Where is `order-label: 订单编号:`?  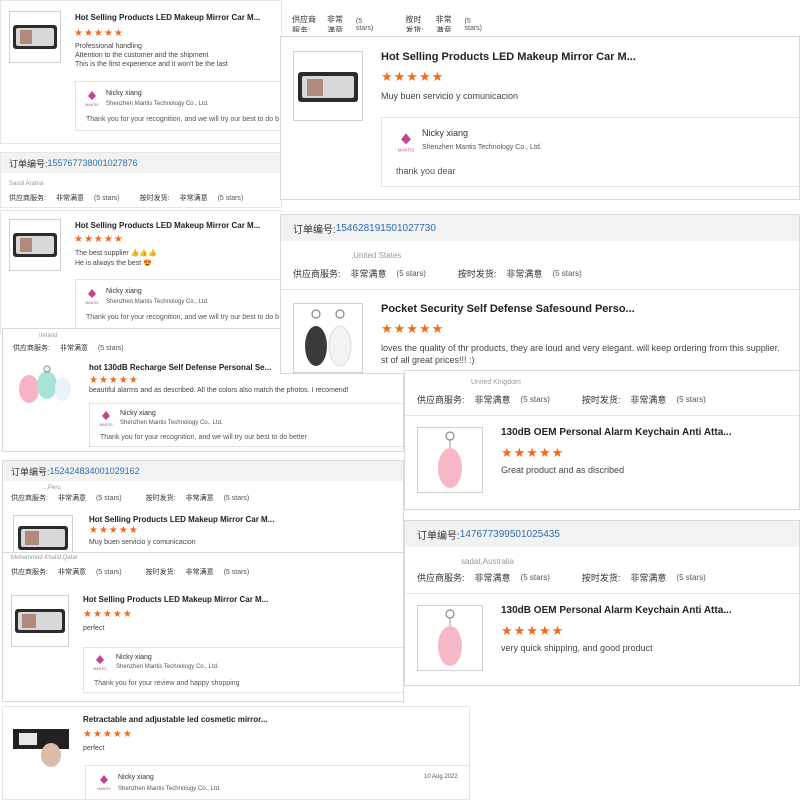
order-label: 订单编号: is located at coordinates (28, 163).